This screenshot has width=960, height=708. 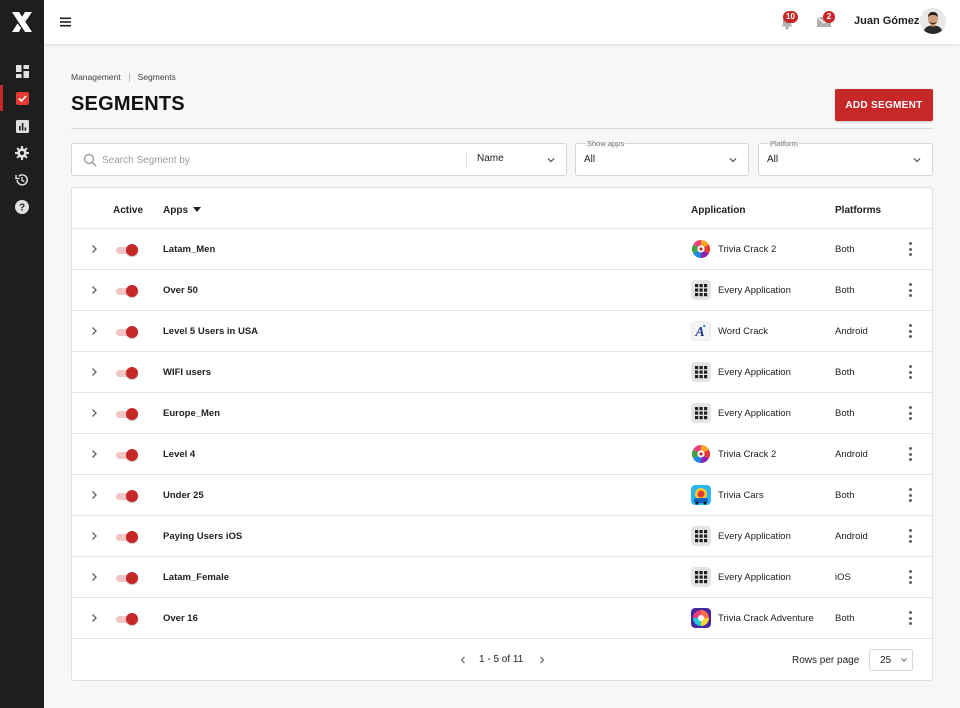 What do you see at coordinates (22, 22) in the screenshot?
I see `app-logo` at bounding box center [22, 22].